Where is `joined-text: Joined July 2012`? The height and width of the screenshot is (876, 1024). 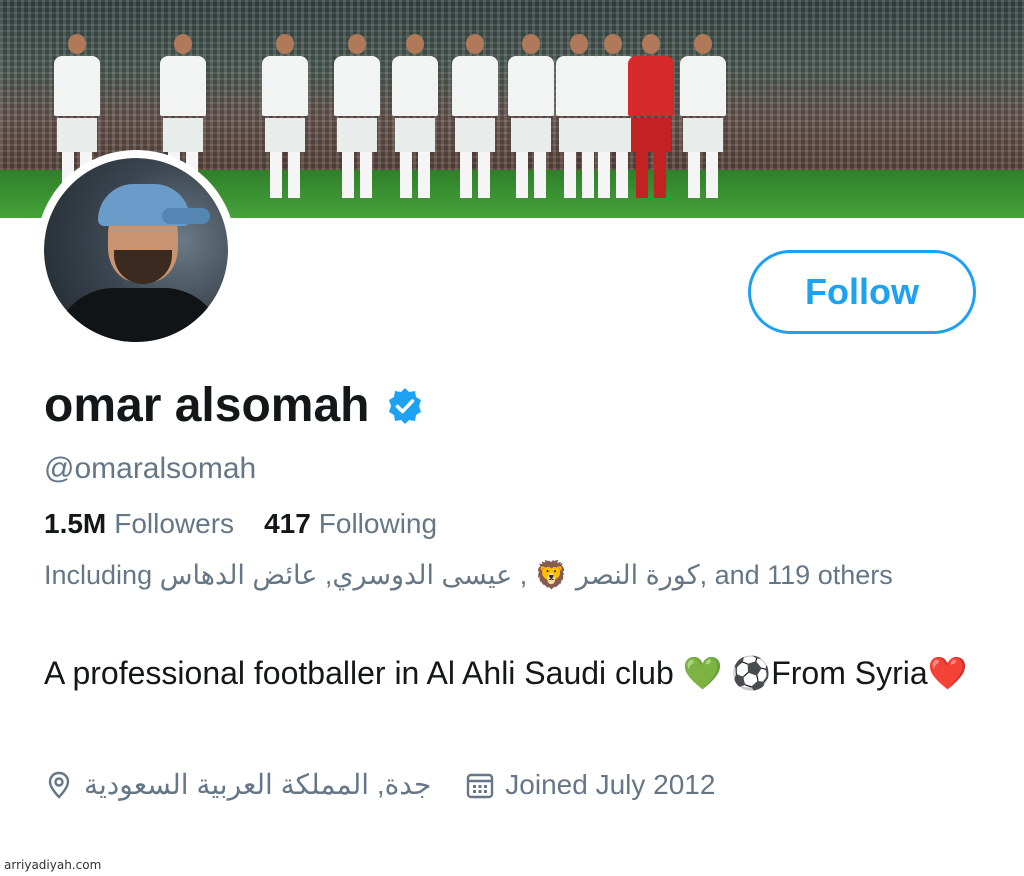 joined-text: Joined July 2012 is located at coordinates (610, 784).